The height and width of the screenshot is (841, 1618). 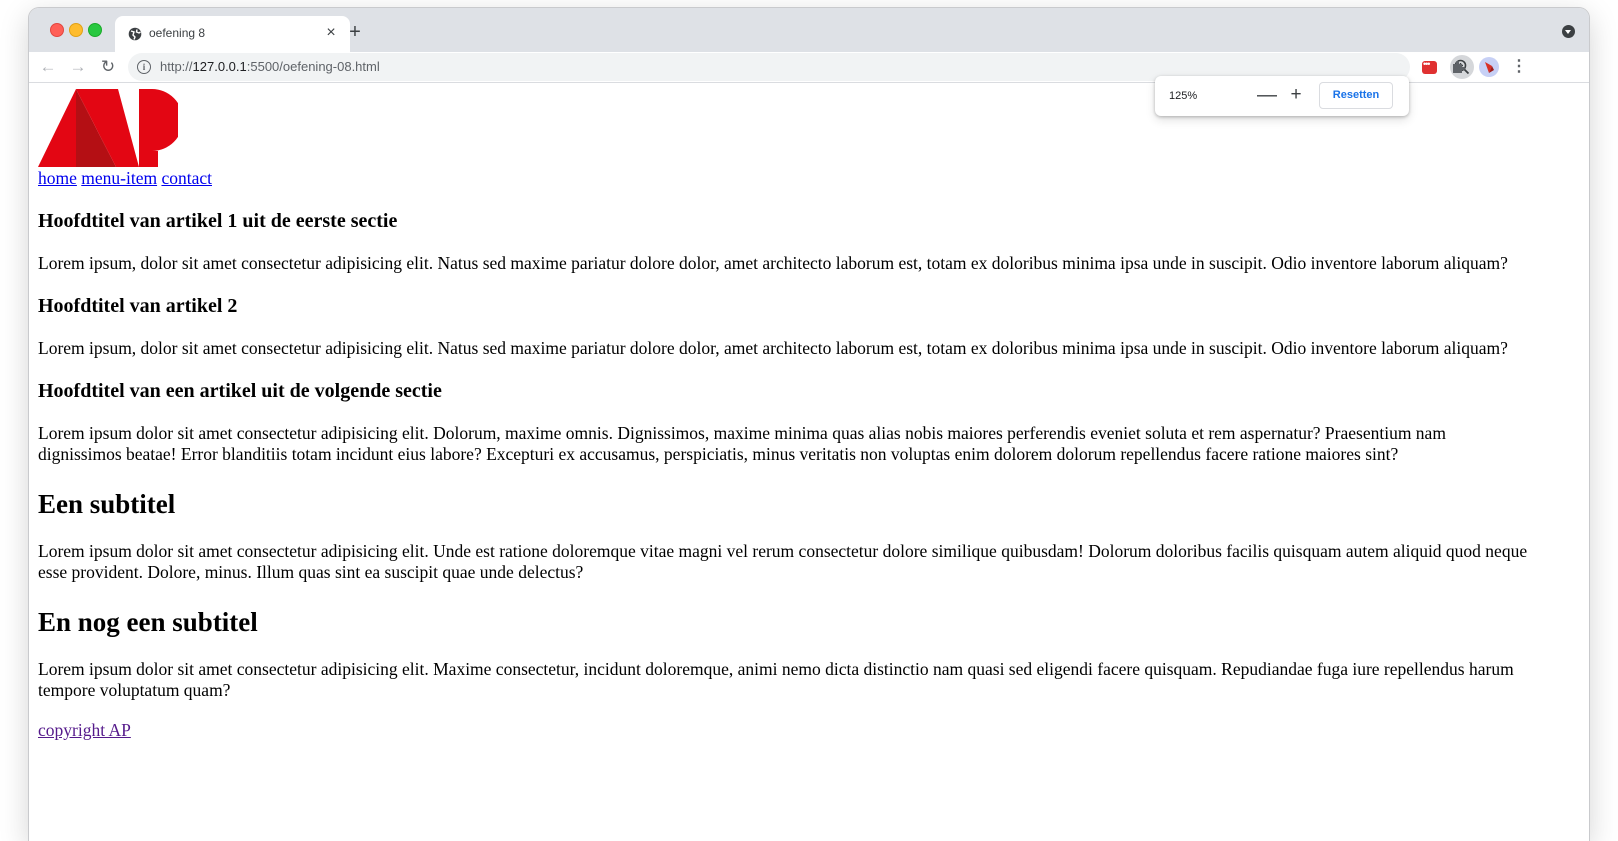 I want to click on globe-icon, so click(x=135, y=34).